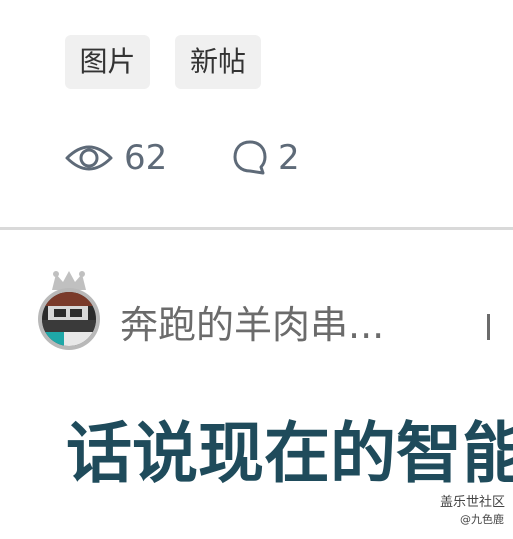 This screenshot has width=513, height=539. What do you see at coordinates (107, 62) in the screenshot?
I see `tag-image: 图片` at bounding box center [107, 62].